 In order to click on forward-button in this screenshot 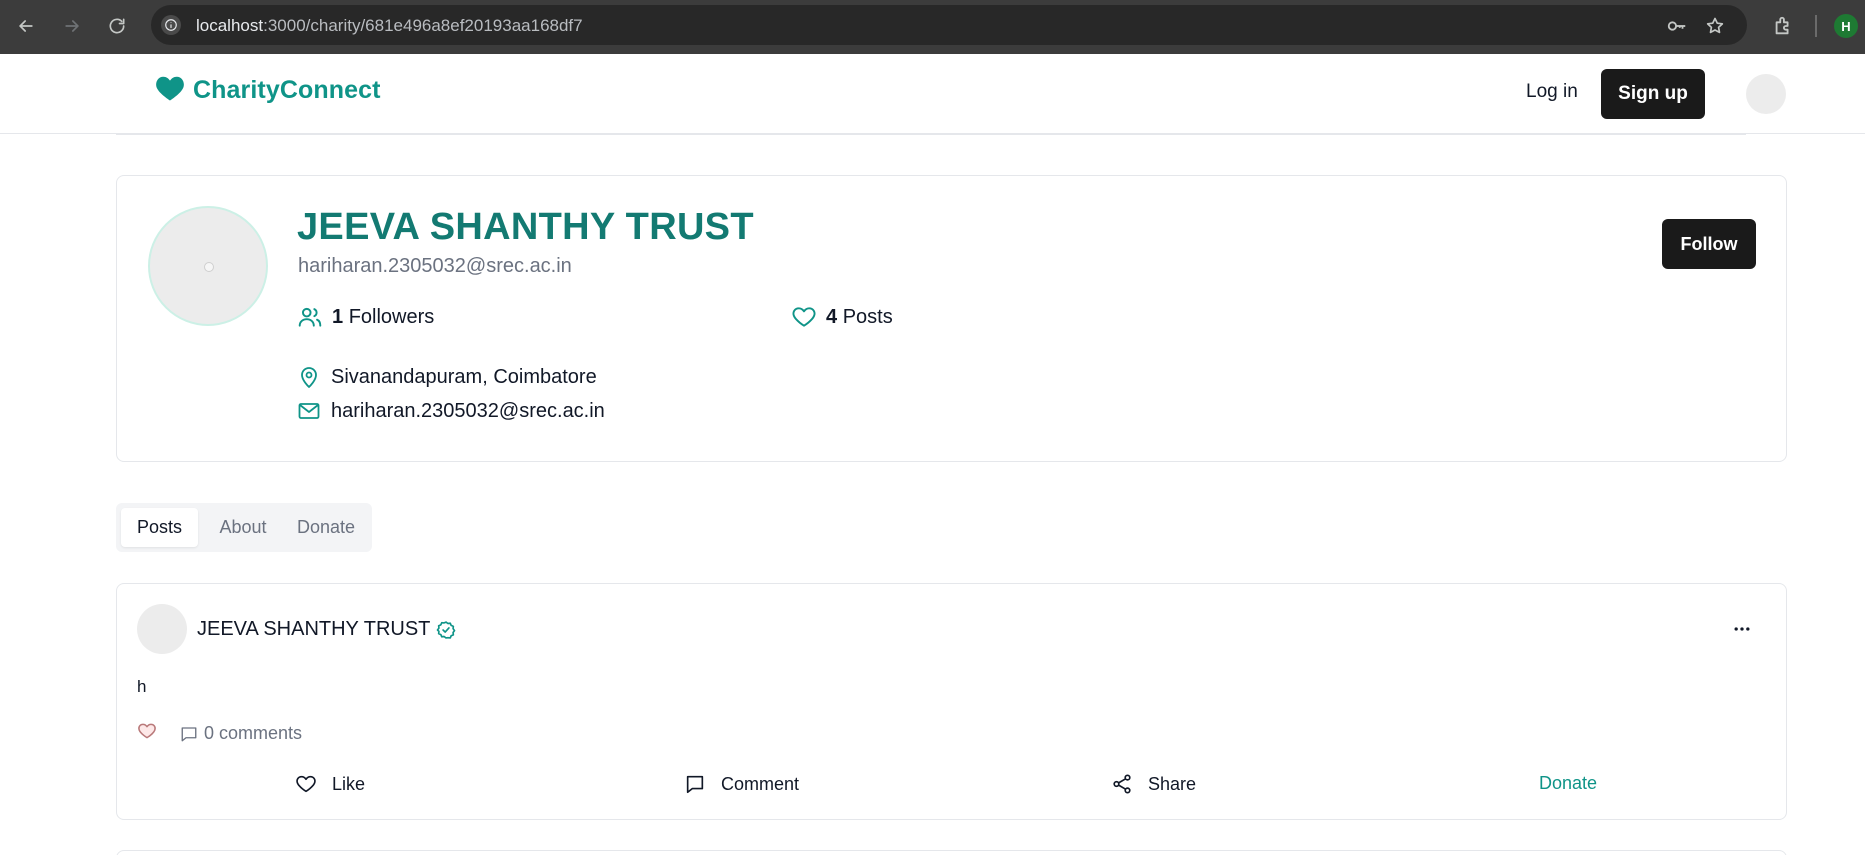, I will do `click(72, 26)`.